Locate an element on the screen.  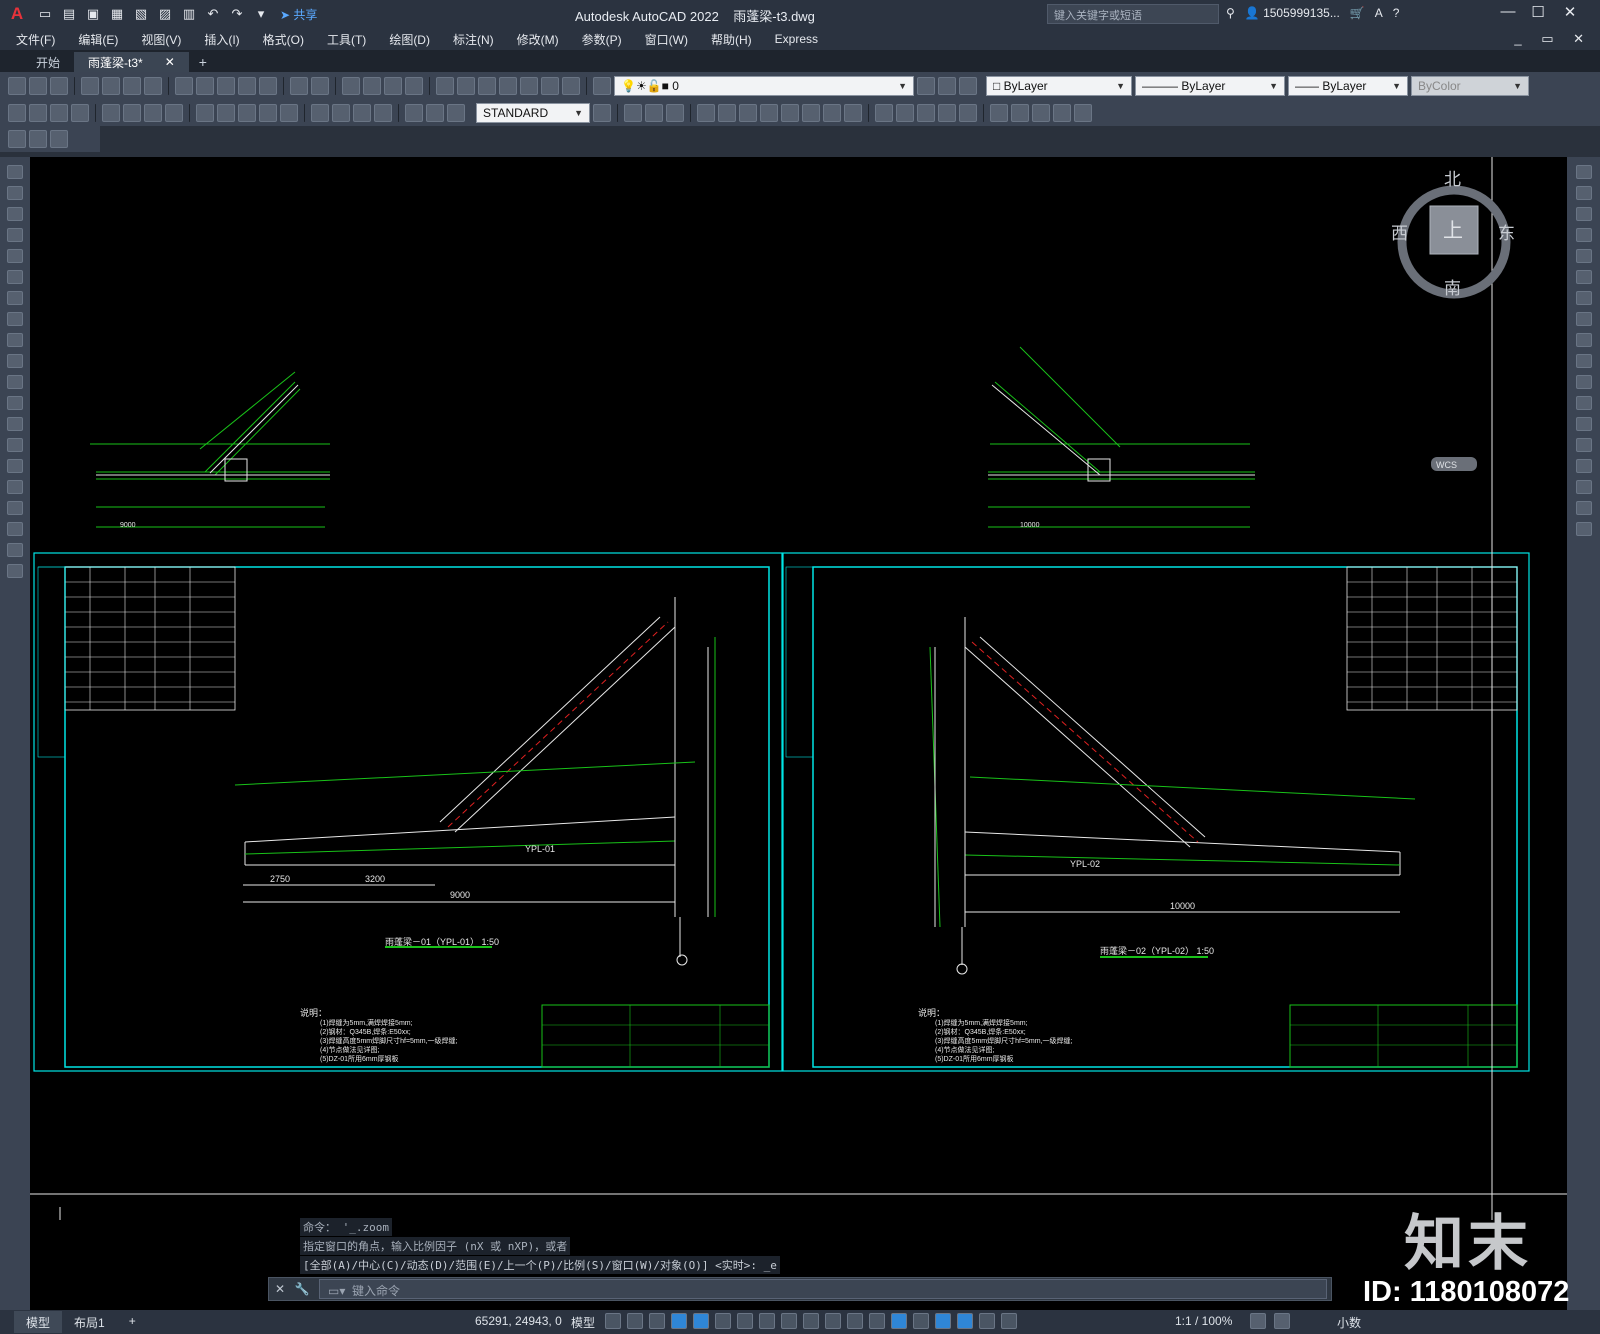
modify-trim-icon is located at coordinates (832, 113).